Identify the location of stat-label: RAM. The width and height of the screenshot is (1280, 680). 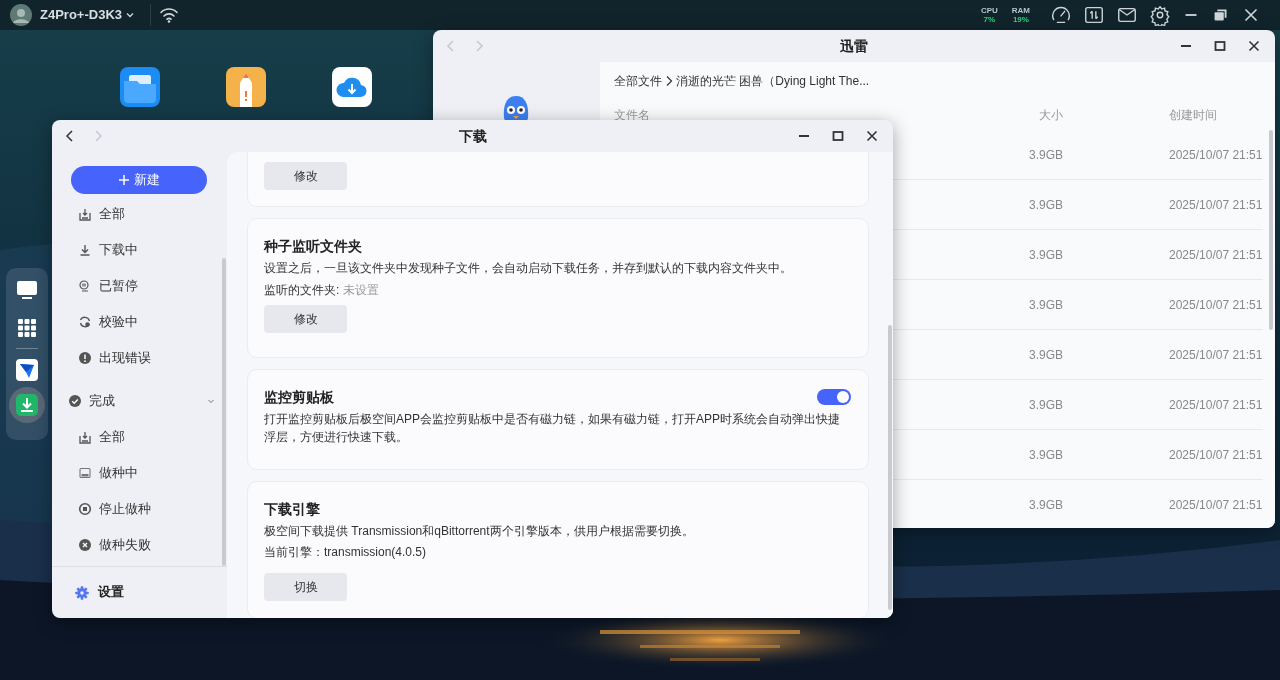
(1020, 10).